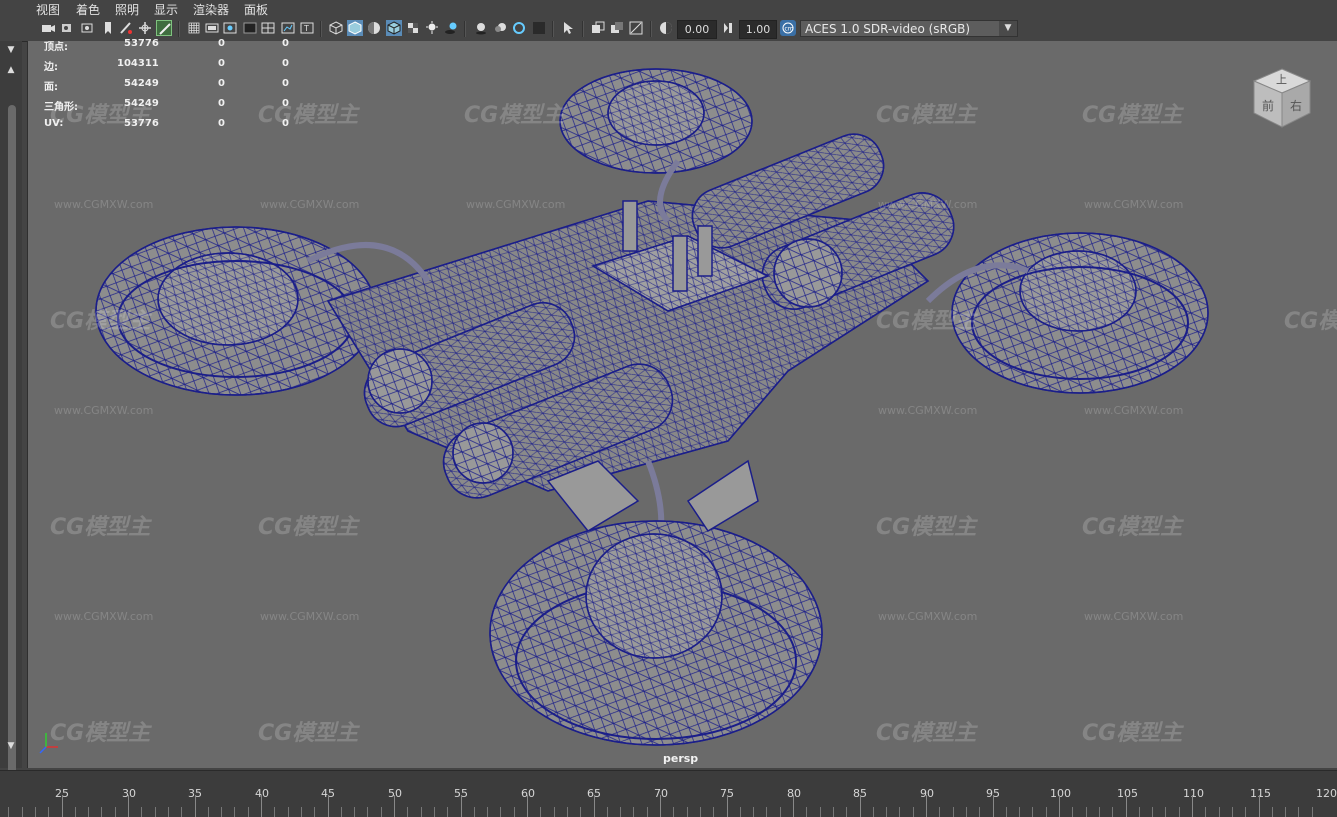 The height and width of the screenshot is (817, 1337). I want to click on vertical-scrollbar, so click(12, 440).